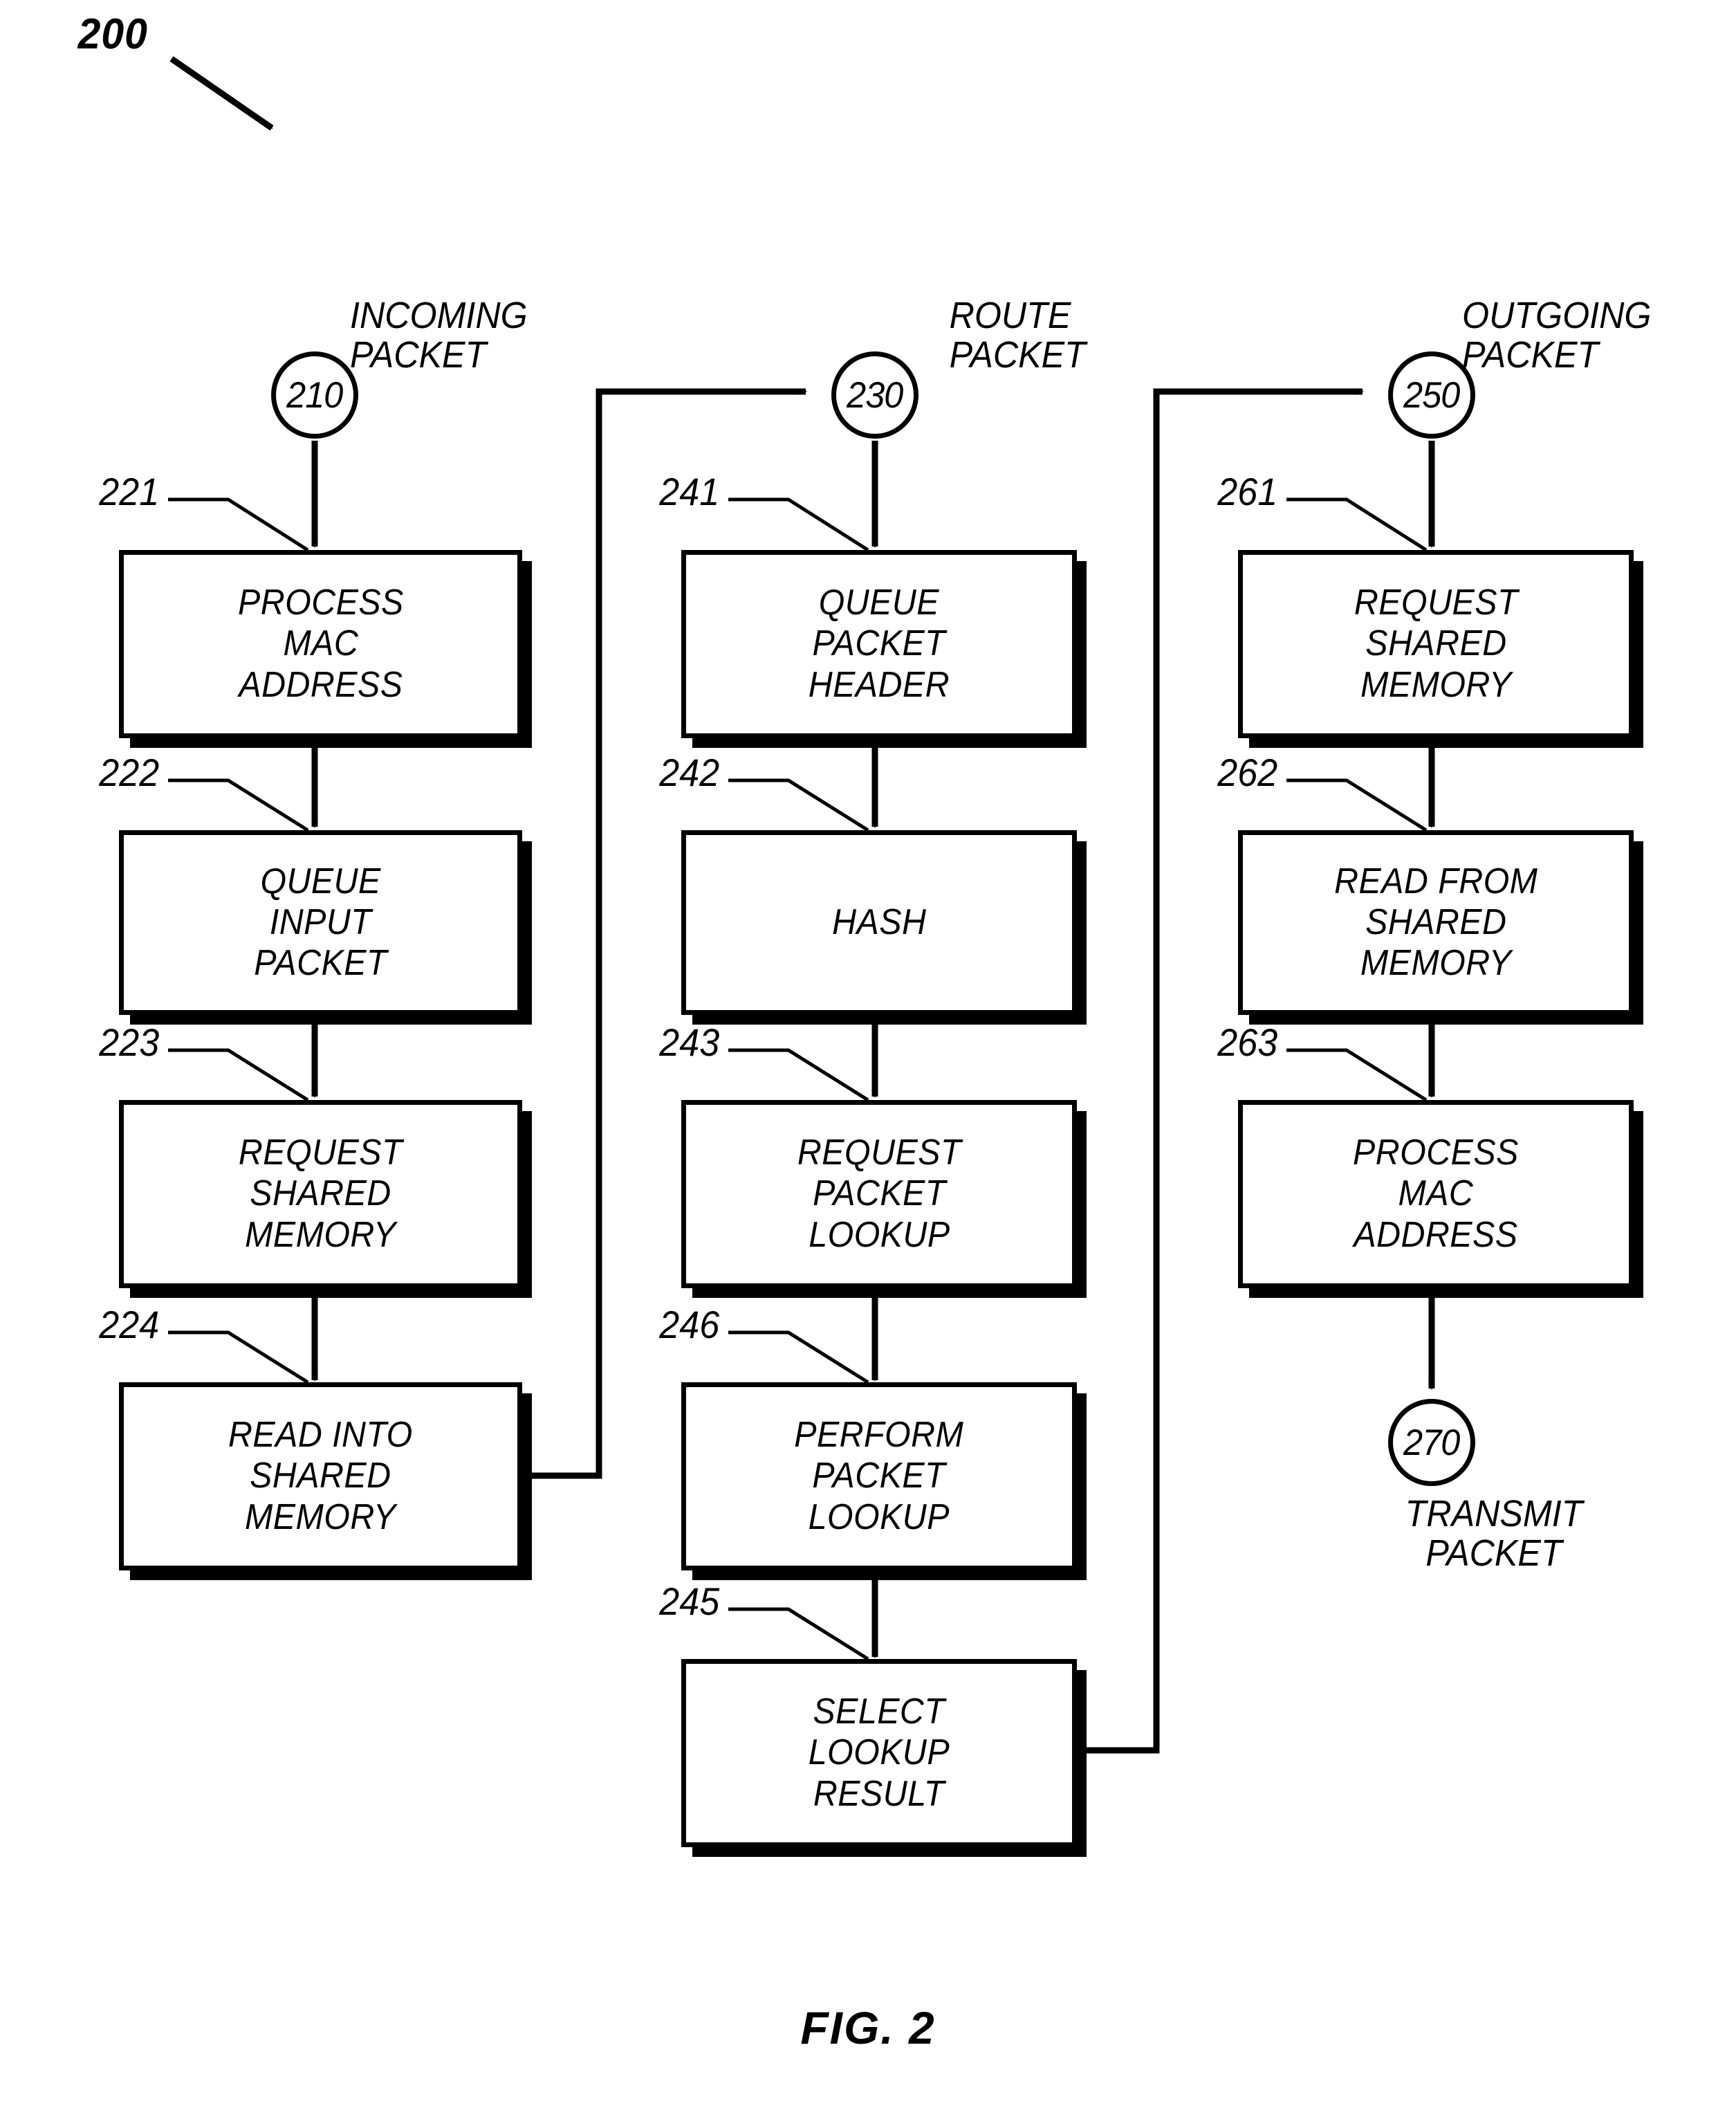 This screenshot has width=1736, height=2108. I want to click on terminator-210-number: 210, so click(314, 395).